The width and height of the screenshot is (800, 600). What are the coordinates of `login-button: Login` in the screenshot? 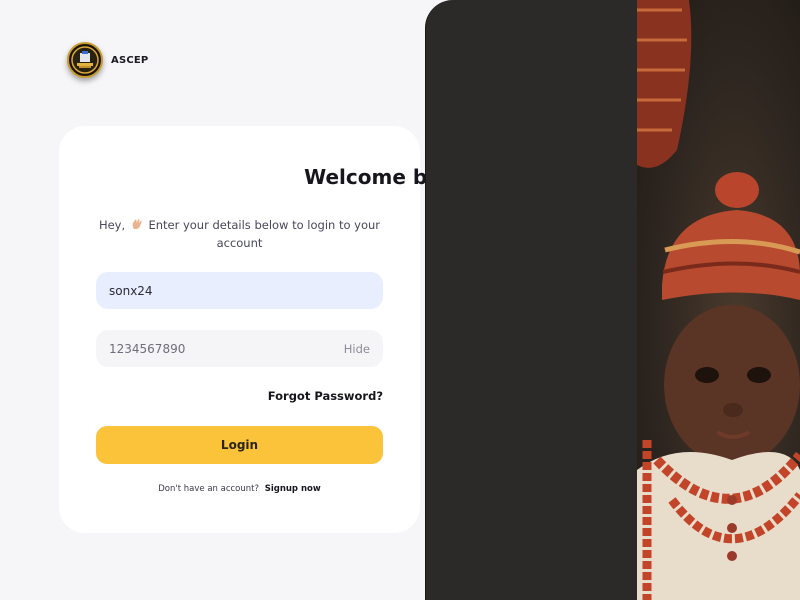 It's located at (239, 445).